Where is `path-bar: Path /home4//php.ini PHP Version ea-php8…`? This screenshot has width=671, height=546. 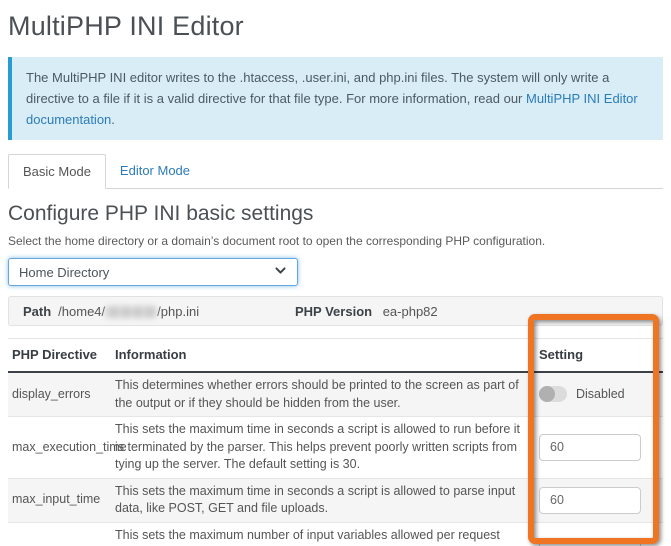
path-bar: Path /home4//php.ini PHP Version ea-php8… is located at coordinates (335, 311).